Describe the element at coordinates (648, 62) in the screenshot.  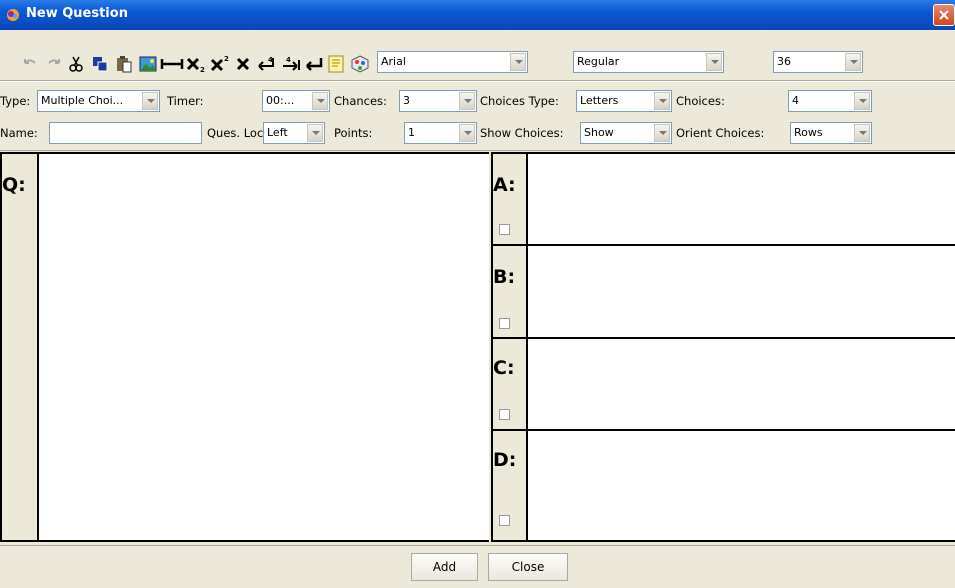
I see `font-style-select: Regular` at that location.